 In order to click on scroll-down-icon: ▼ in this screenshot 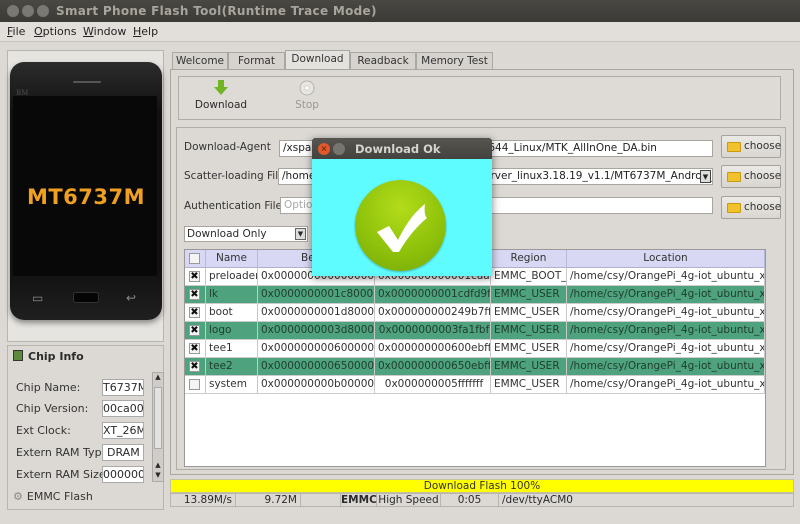, I will do `click(158, 476)`.